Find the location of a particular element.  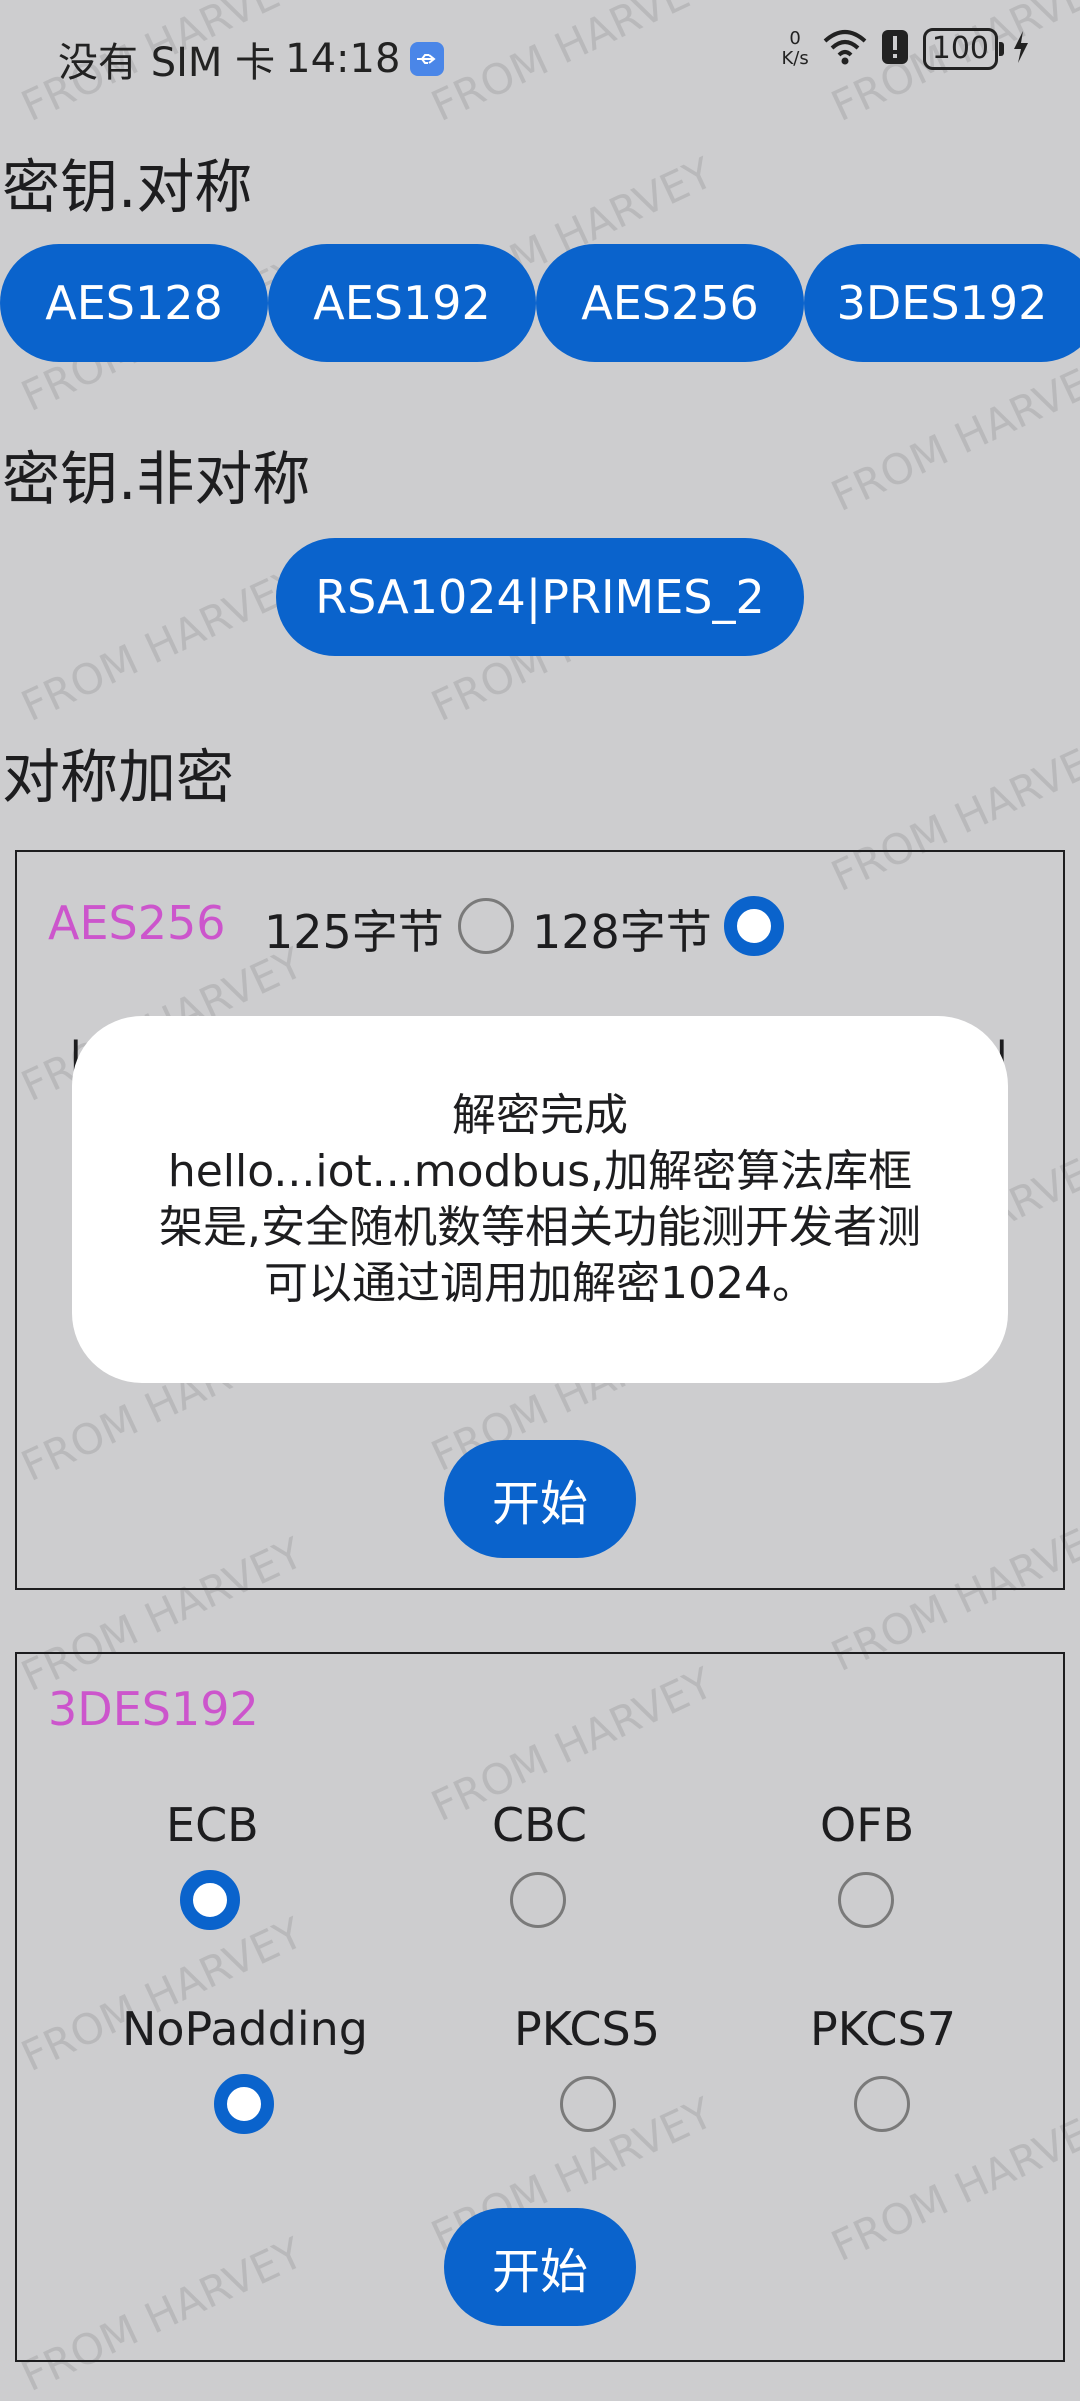

des-start-button: 开始 is located at coordinates (540, 2267).